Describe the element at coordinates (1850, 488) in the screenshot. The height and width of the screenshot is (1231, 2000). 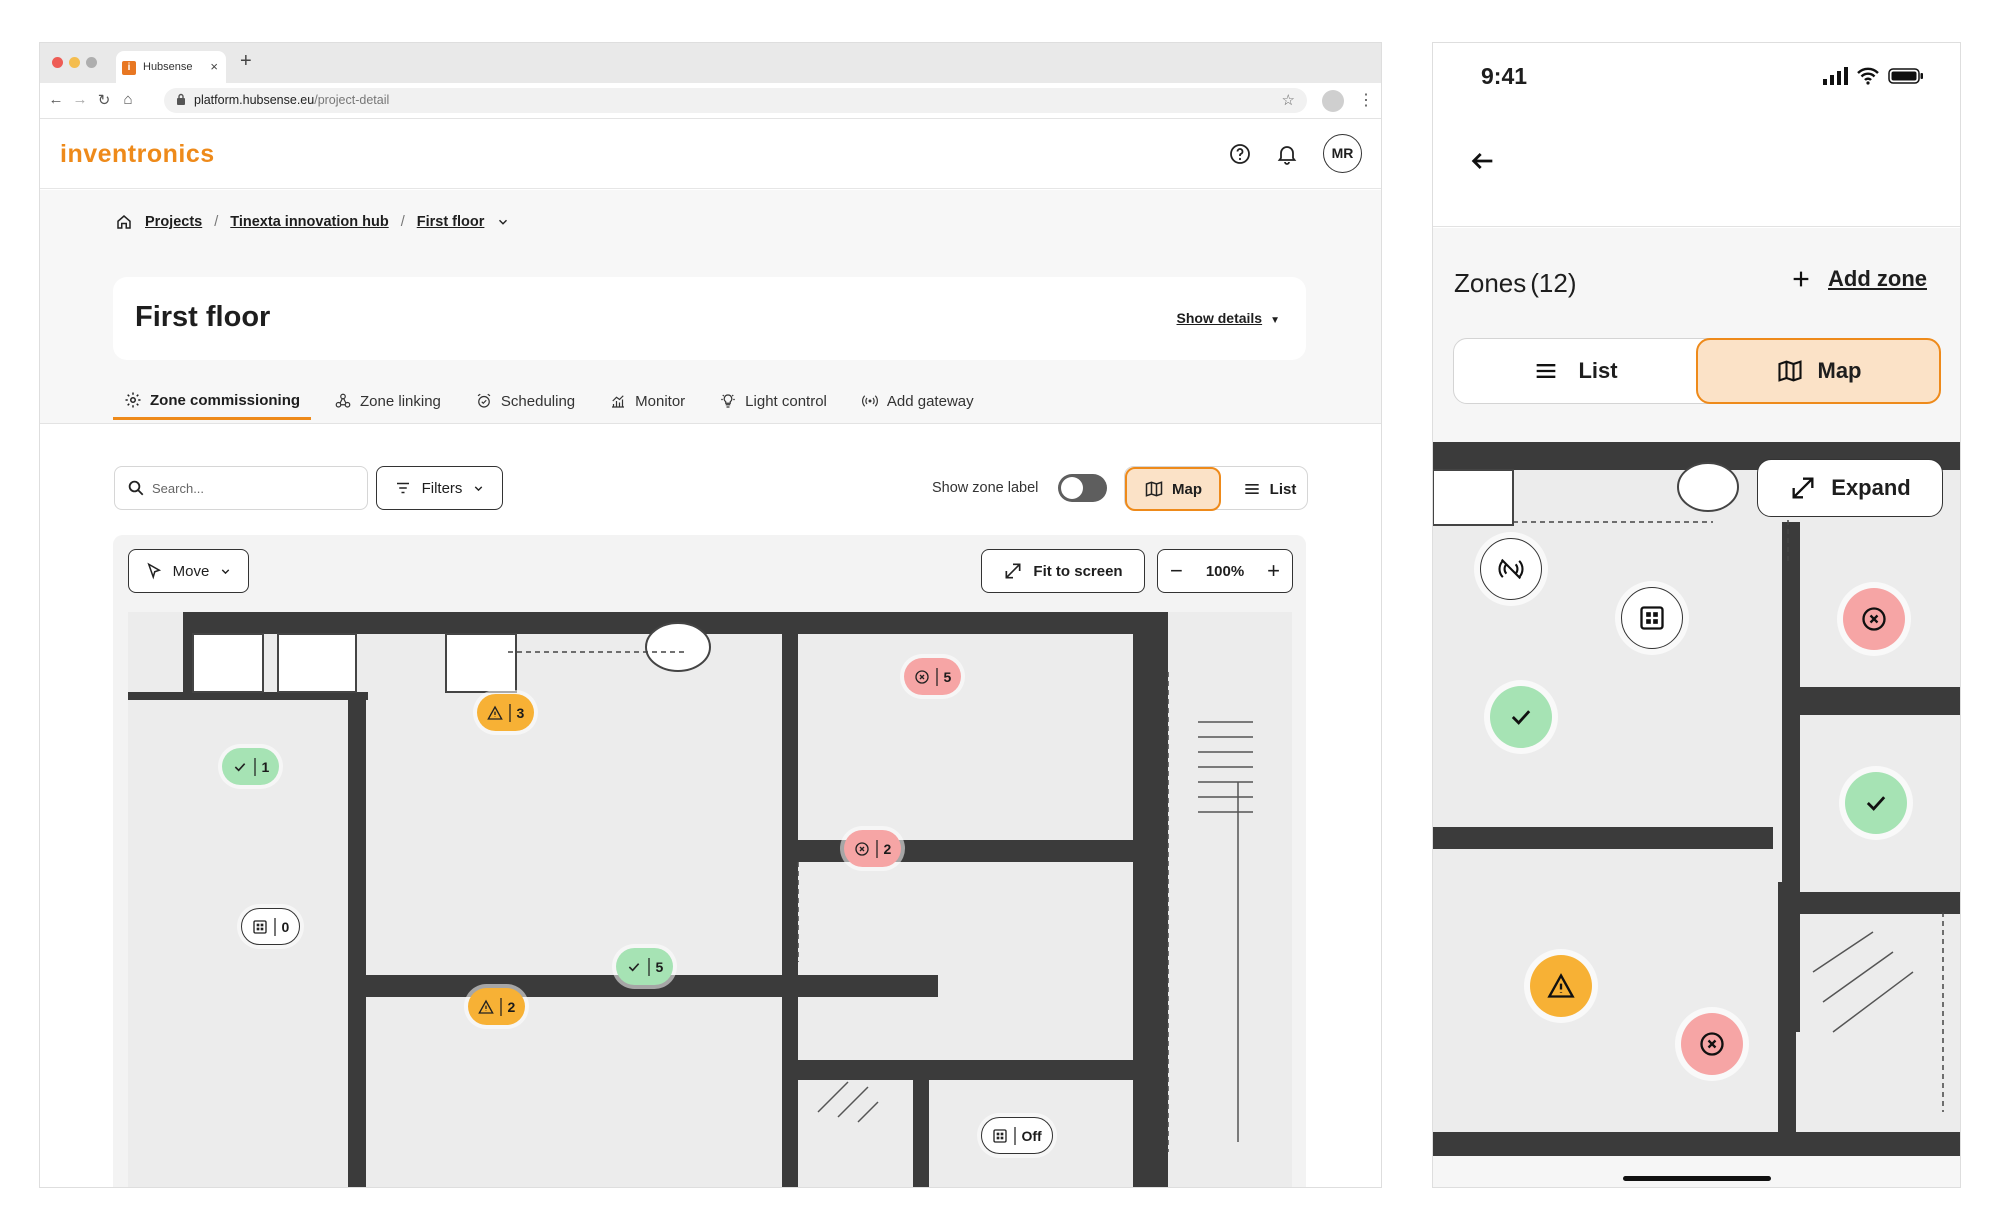
I see `expand-button: Expand` at that location.